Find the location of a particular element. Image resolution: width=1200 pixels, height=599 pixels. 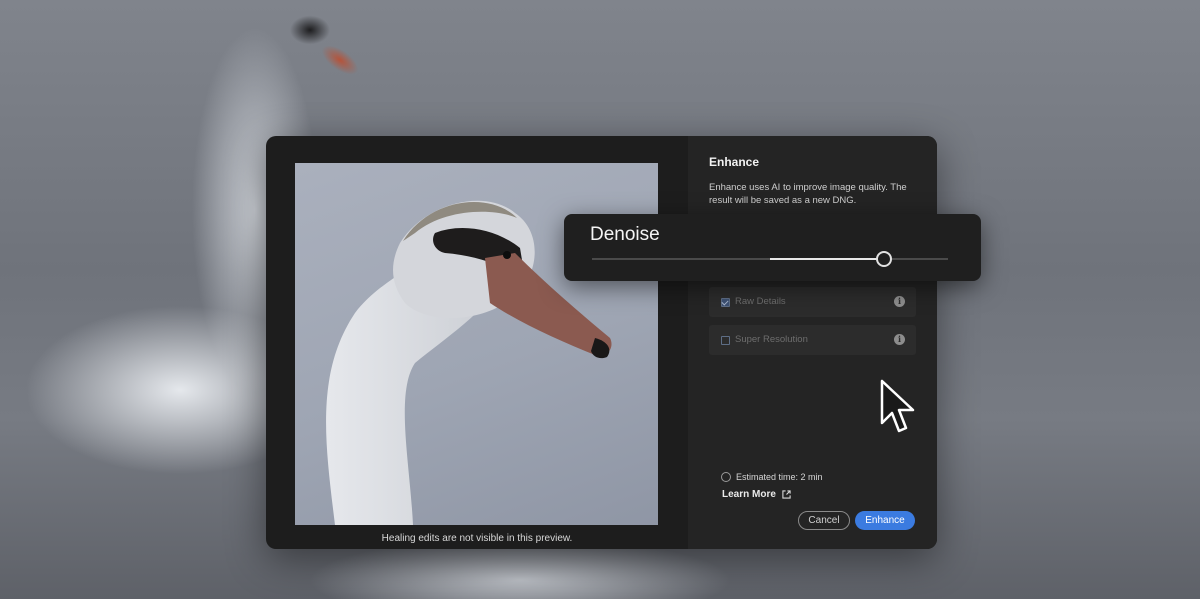

external-link-icon is located at coordinates (786, 494).